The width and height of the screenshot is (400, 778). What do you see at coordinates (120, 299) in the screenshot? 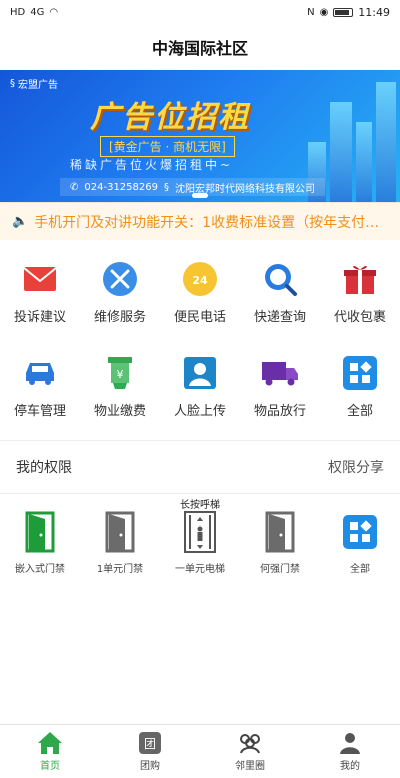
I see `service-repair: 维修服务` at bounding box center [120, 299].